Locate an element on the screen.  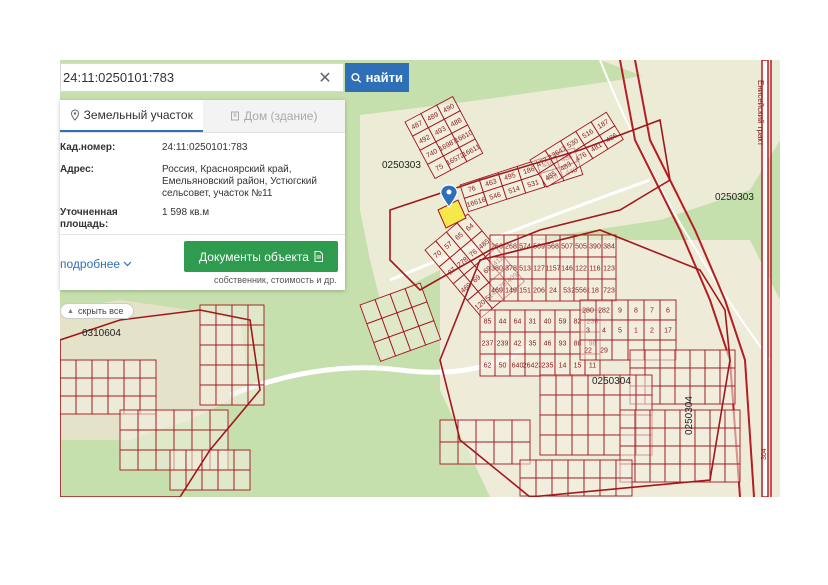
tab-land-plot: Земельный участок is located at coordinates (131, 116).